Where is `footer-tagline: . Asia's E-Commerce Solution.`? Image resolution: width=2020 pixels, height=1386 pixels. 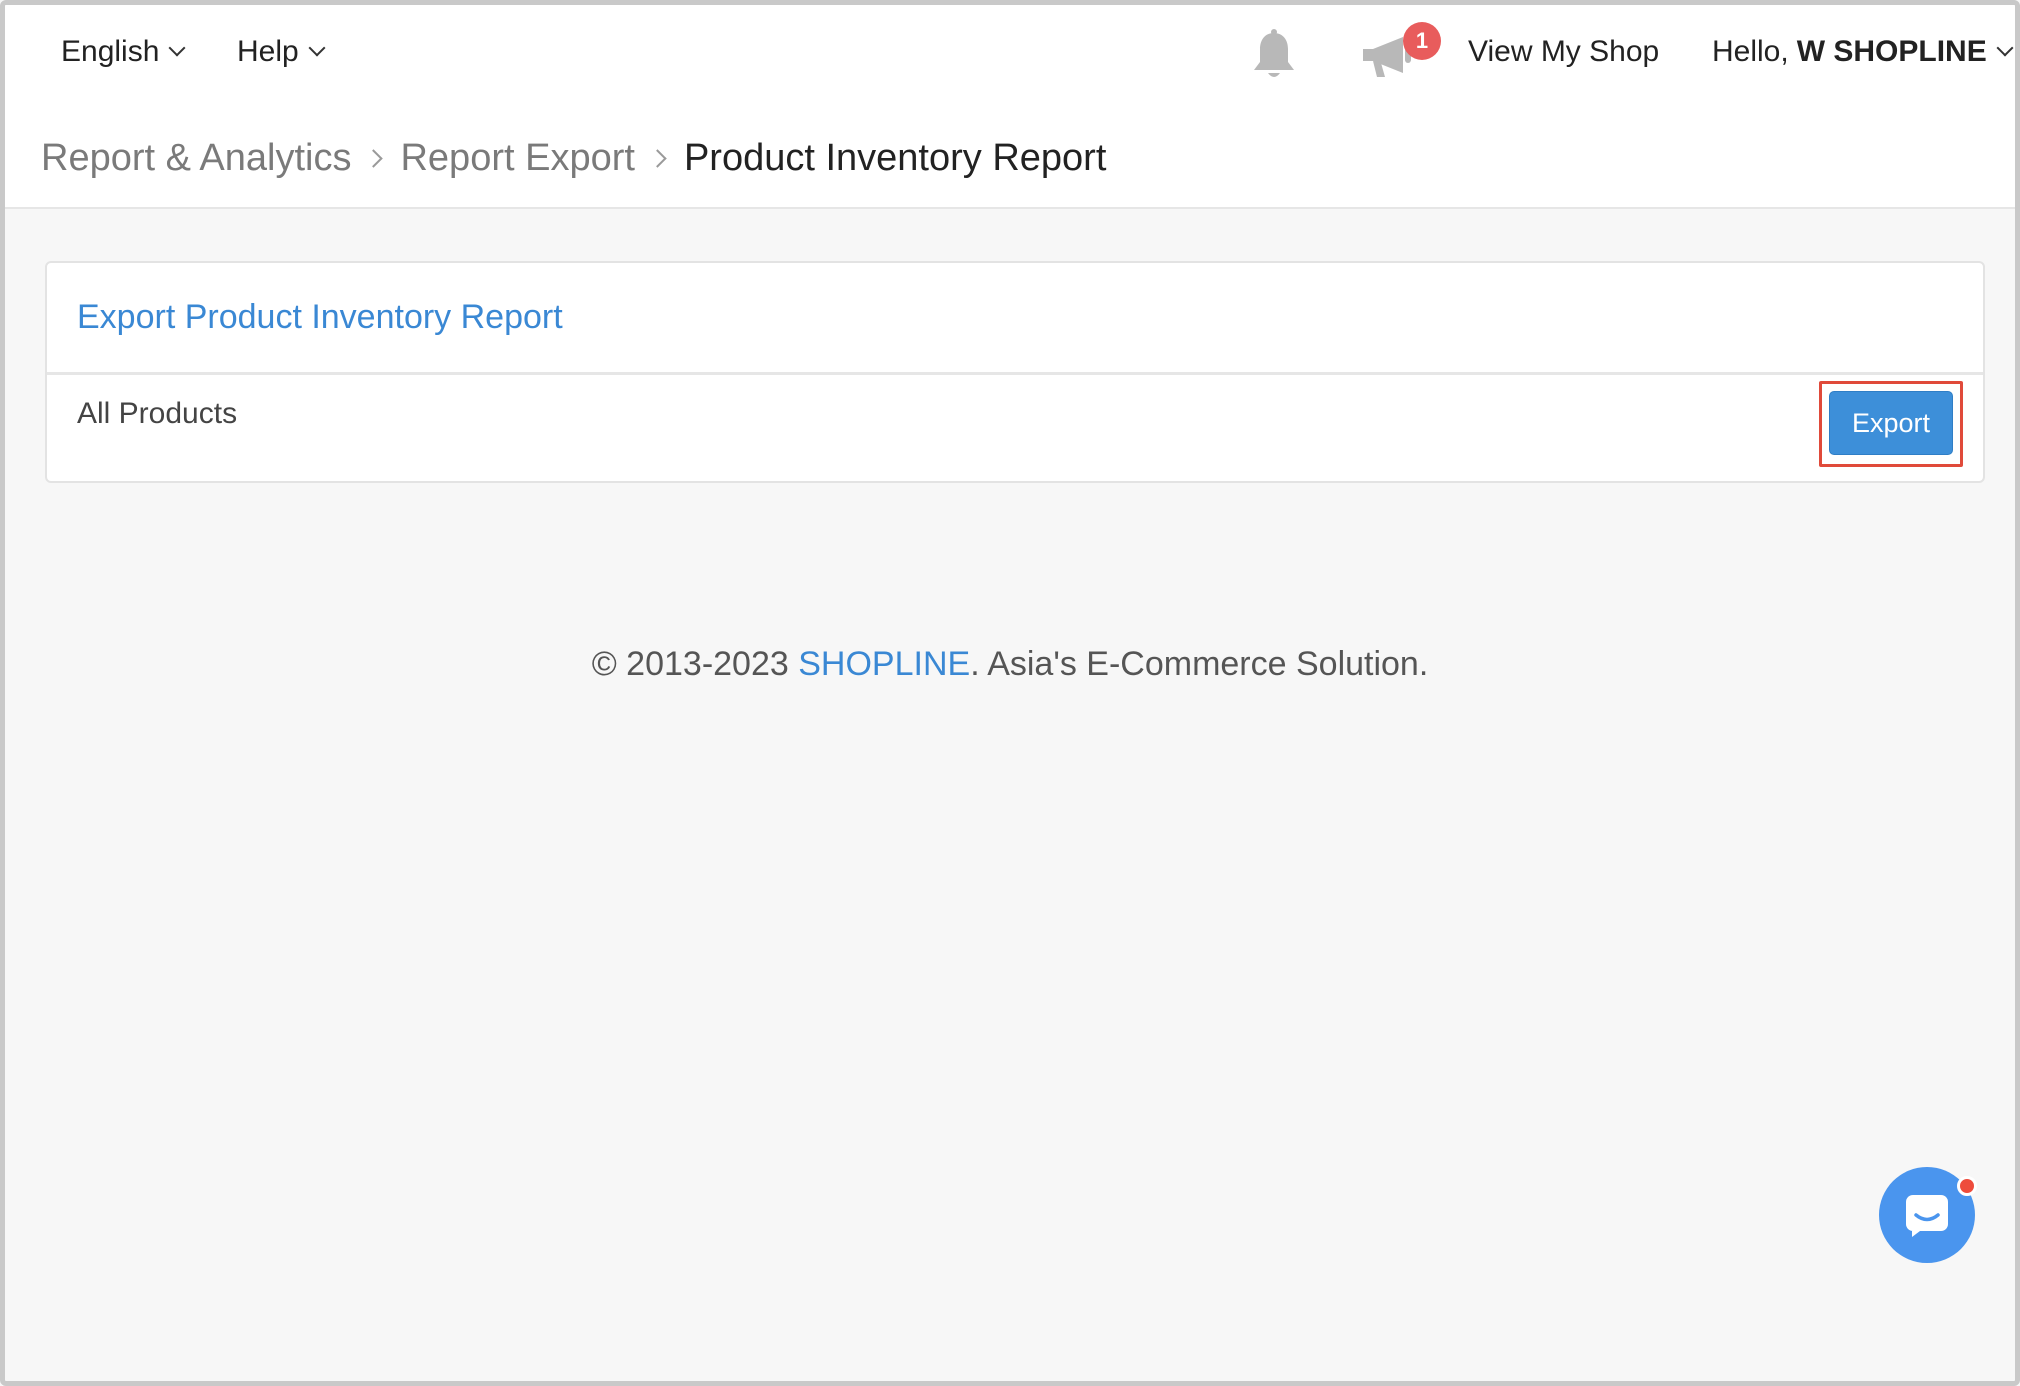 footer-tagline: . Asia's E-Commerce Solution. is located at coordinates (1199, 664).